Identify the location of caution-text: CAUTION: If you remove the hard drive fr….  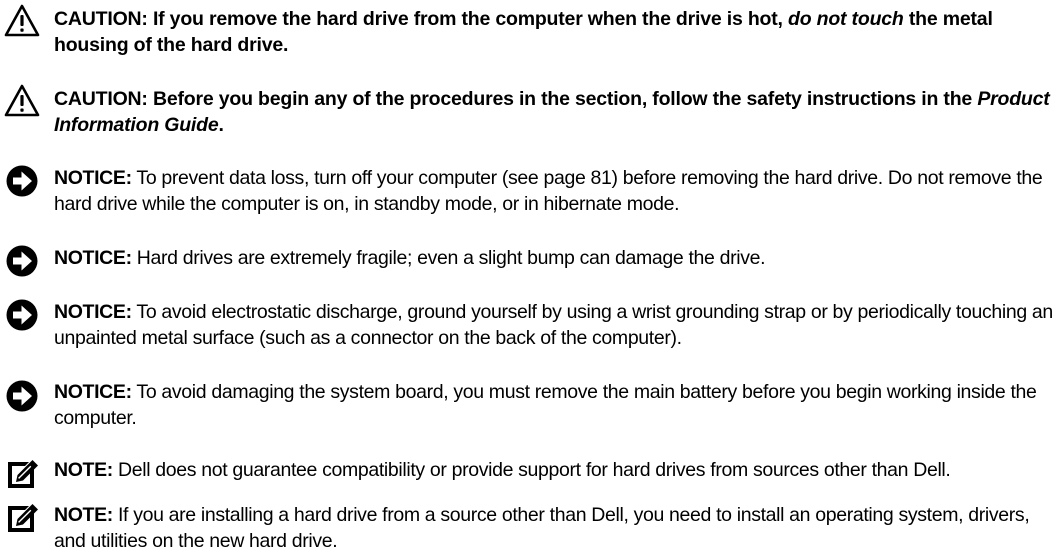
(523, 32).